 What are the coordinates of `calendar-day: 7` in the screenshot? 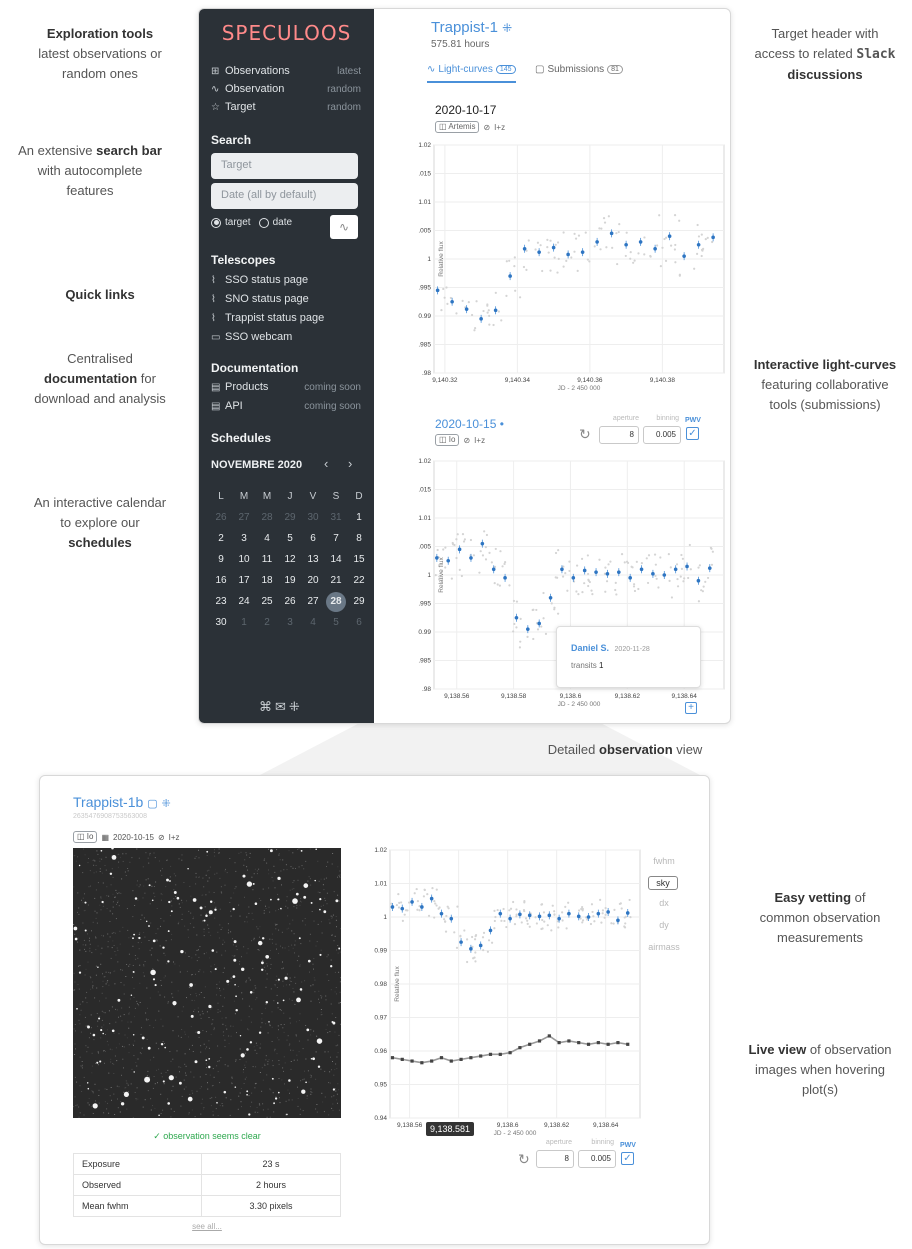 It's located at (336, 539).